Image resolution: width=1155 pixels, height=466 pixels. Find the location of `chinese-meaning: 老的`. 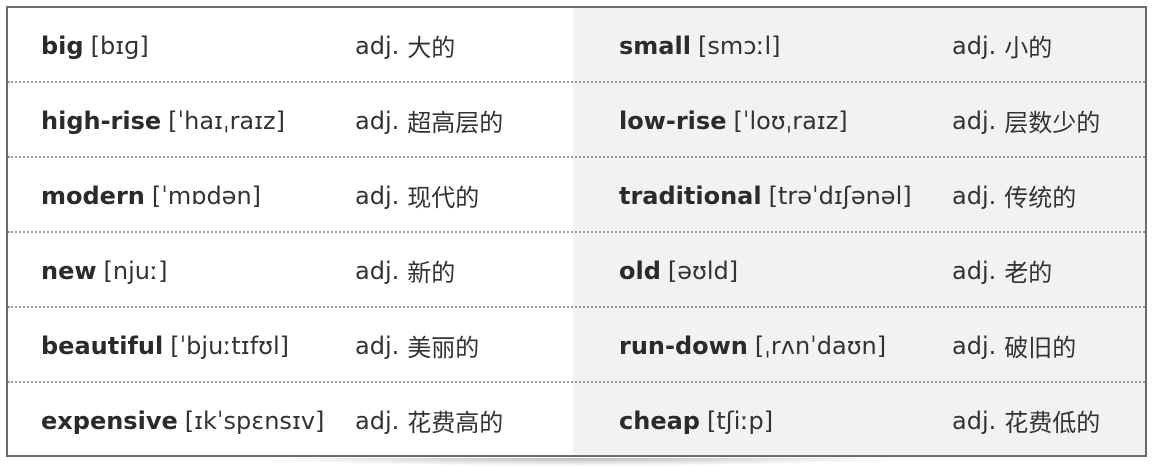

chinese-meaning: 老的 is located at coordinates (1028, 273).